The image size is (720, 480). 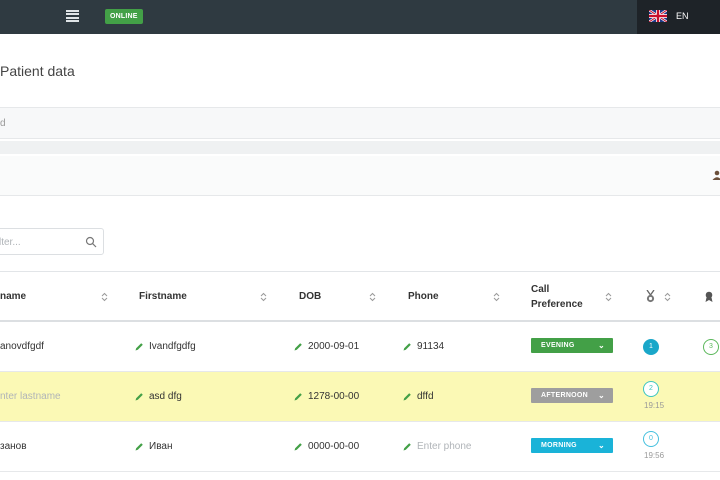 What do you see at coordinates (310, 296) in the screenshot?
I see `column-dob: DOB` at bounding box center [310, 296].